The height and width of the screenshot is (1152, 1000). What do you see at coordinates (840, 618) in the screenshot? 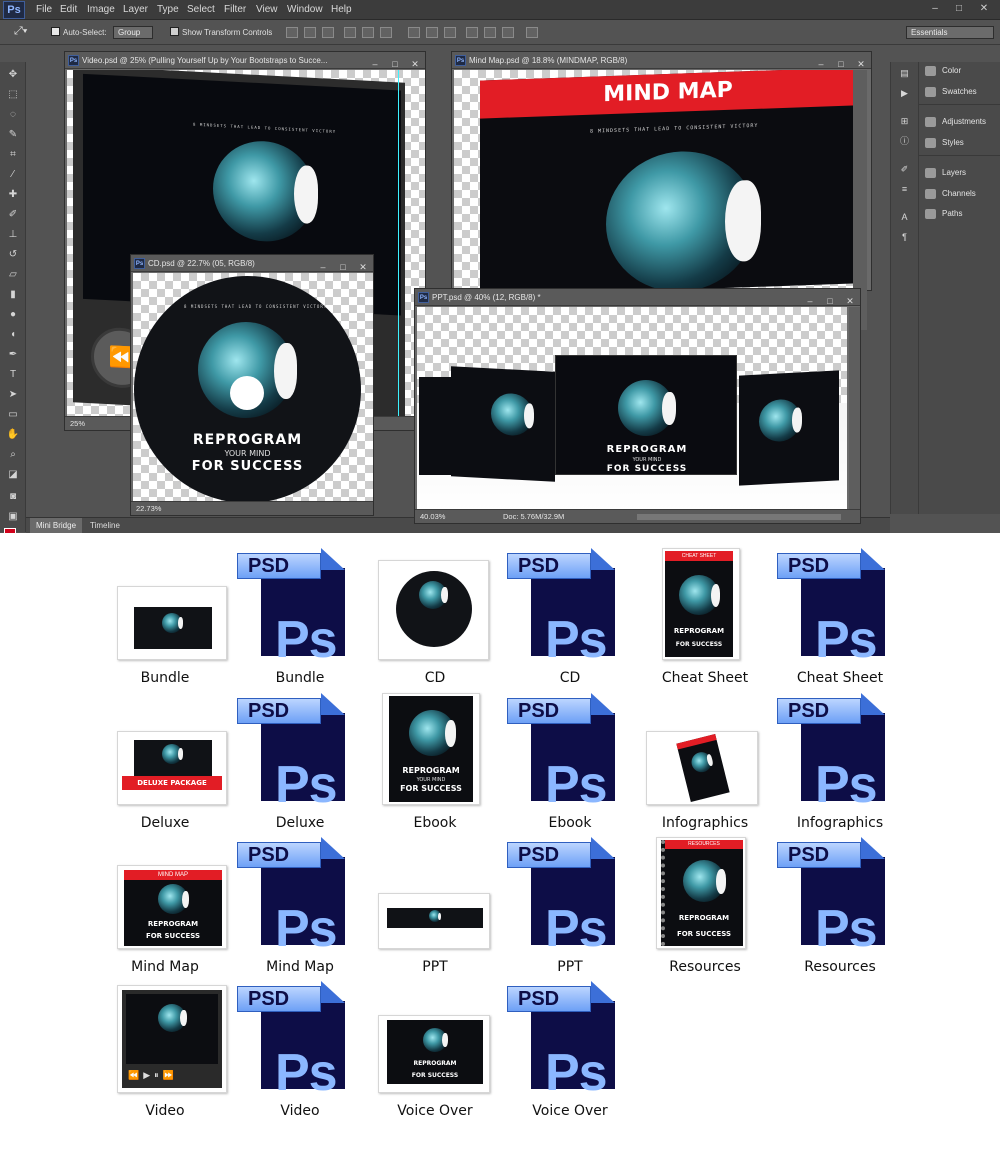
I see `file-cheatsheet-psd: Ps PSD Cheat Sheet` at bounding box center [840, 618].